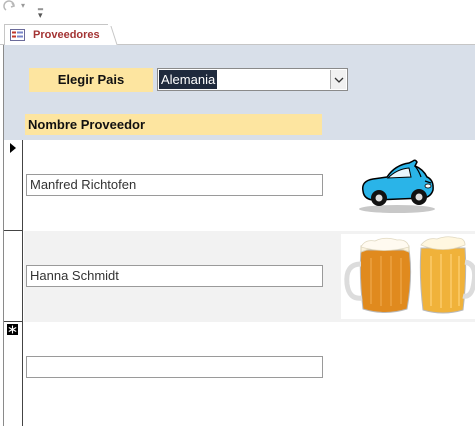  Describe the element at coordinates (252, 79) in the screenshot. I see `country-combo-box: Alemania` at that location.